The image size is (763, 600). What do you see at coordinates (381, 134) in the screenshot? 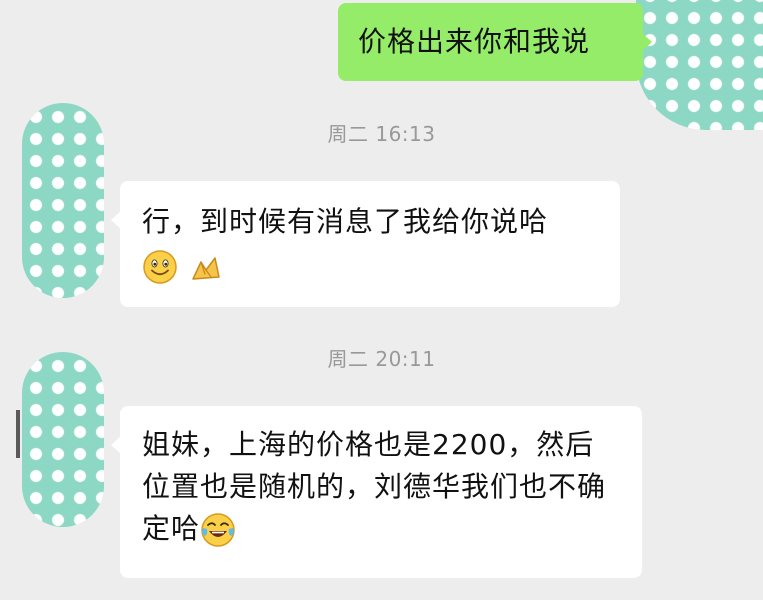
I see `message-timestamp: 周二 16:13` at bounding box center [381, 134].